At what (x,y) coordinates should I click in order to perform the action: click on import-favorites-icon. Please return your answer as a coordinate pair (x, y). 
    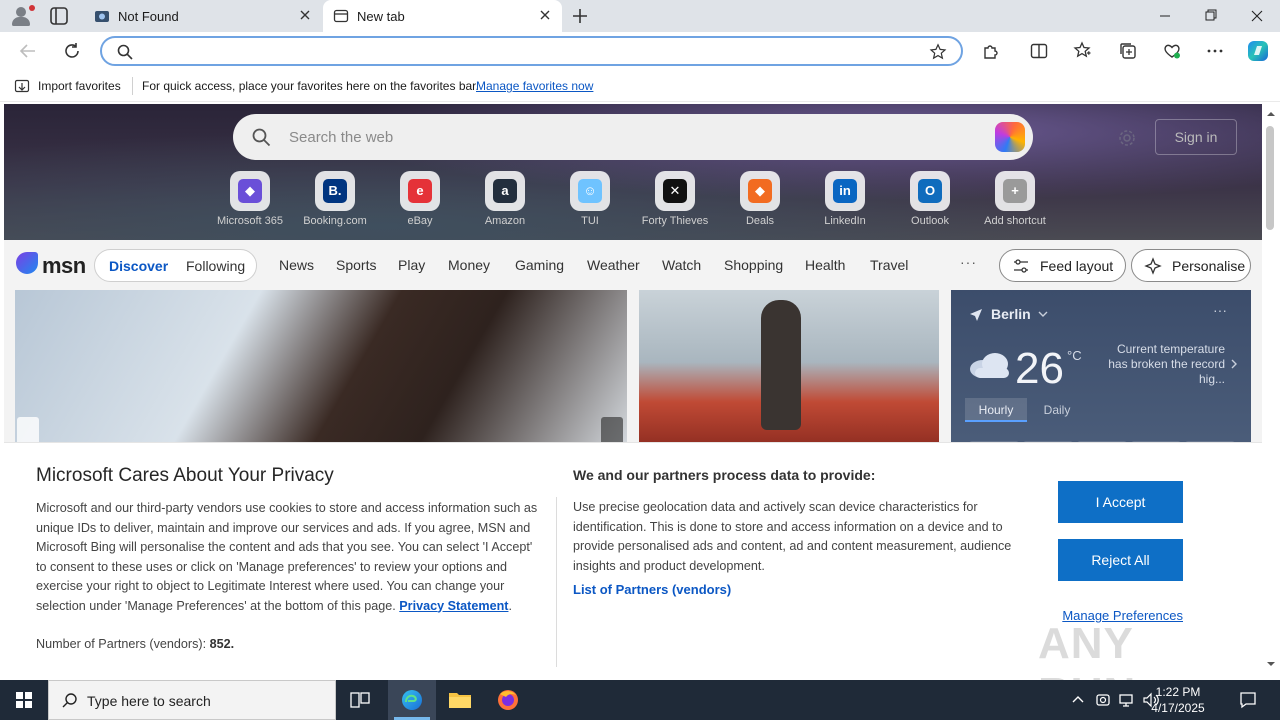
    Looking at the image, I should click on (22, 86).